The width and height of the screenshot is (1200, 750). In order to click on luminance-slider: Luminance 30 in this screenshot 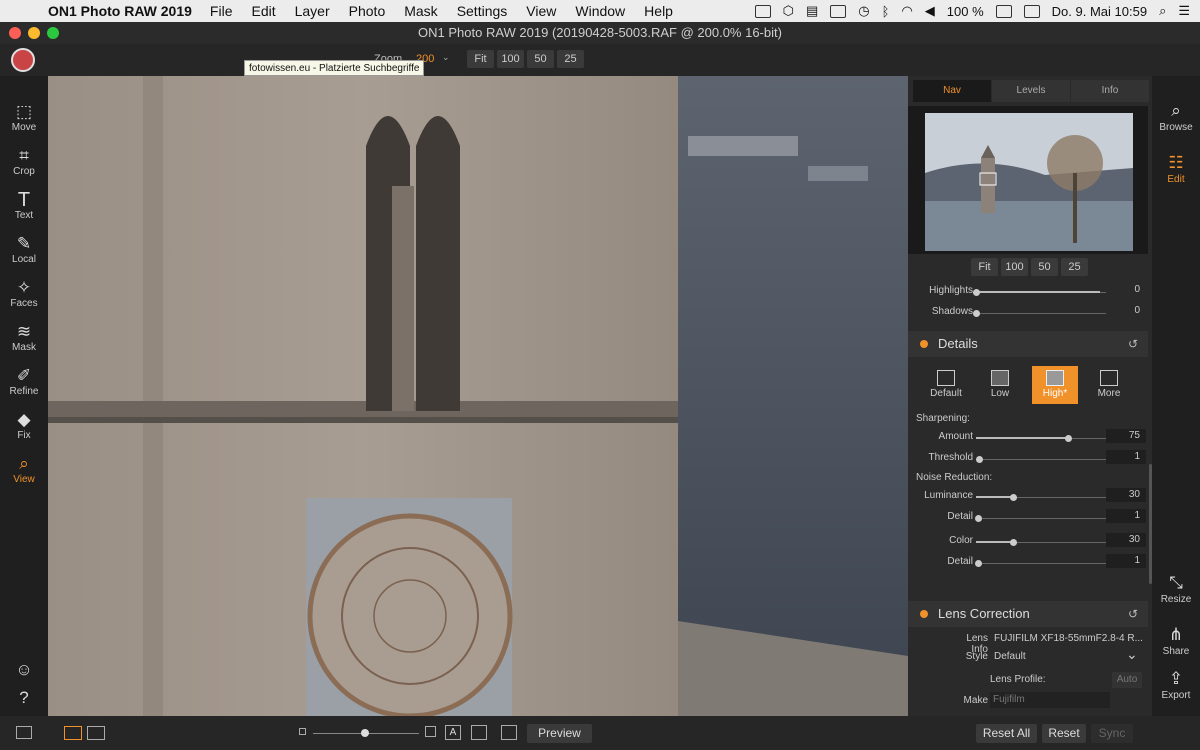, I will do `click(1028, 497)`.